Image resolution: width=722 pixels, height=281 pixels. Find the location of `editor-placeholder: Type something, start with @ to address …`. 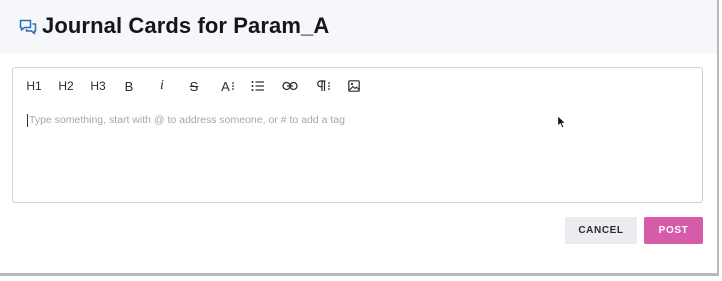

editor-placeholder: Type something, start with @ to address … is located at coordinates (187, 120).